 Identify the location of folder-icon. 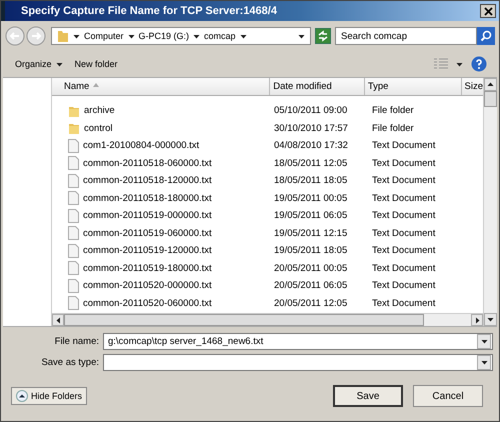
(63, 36).